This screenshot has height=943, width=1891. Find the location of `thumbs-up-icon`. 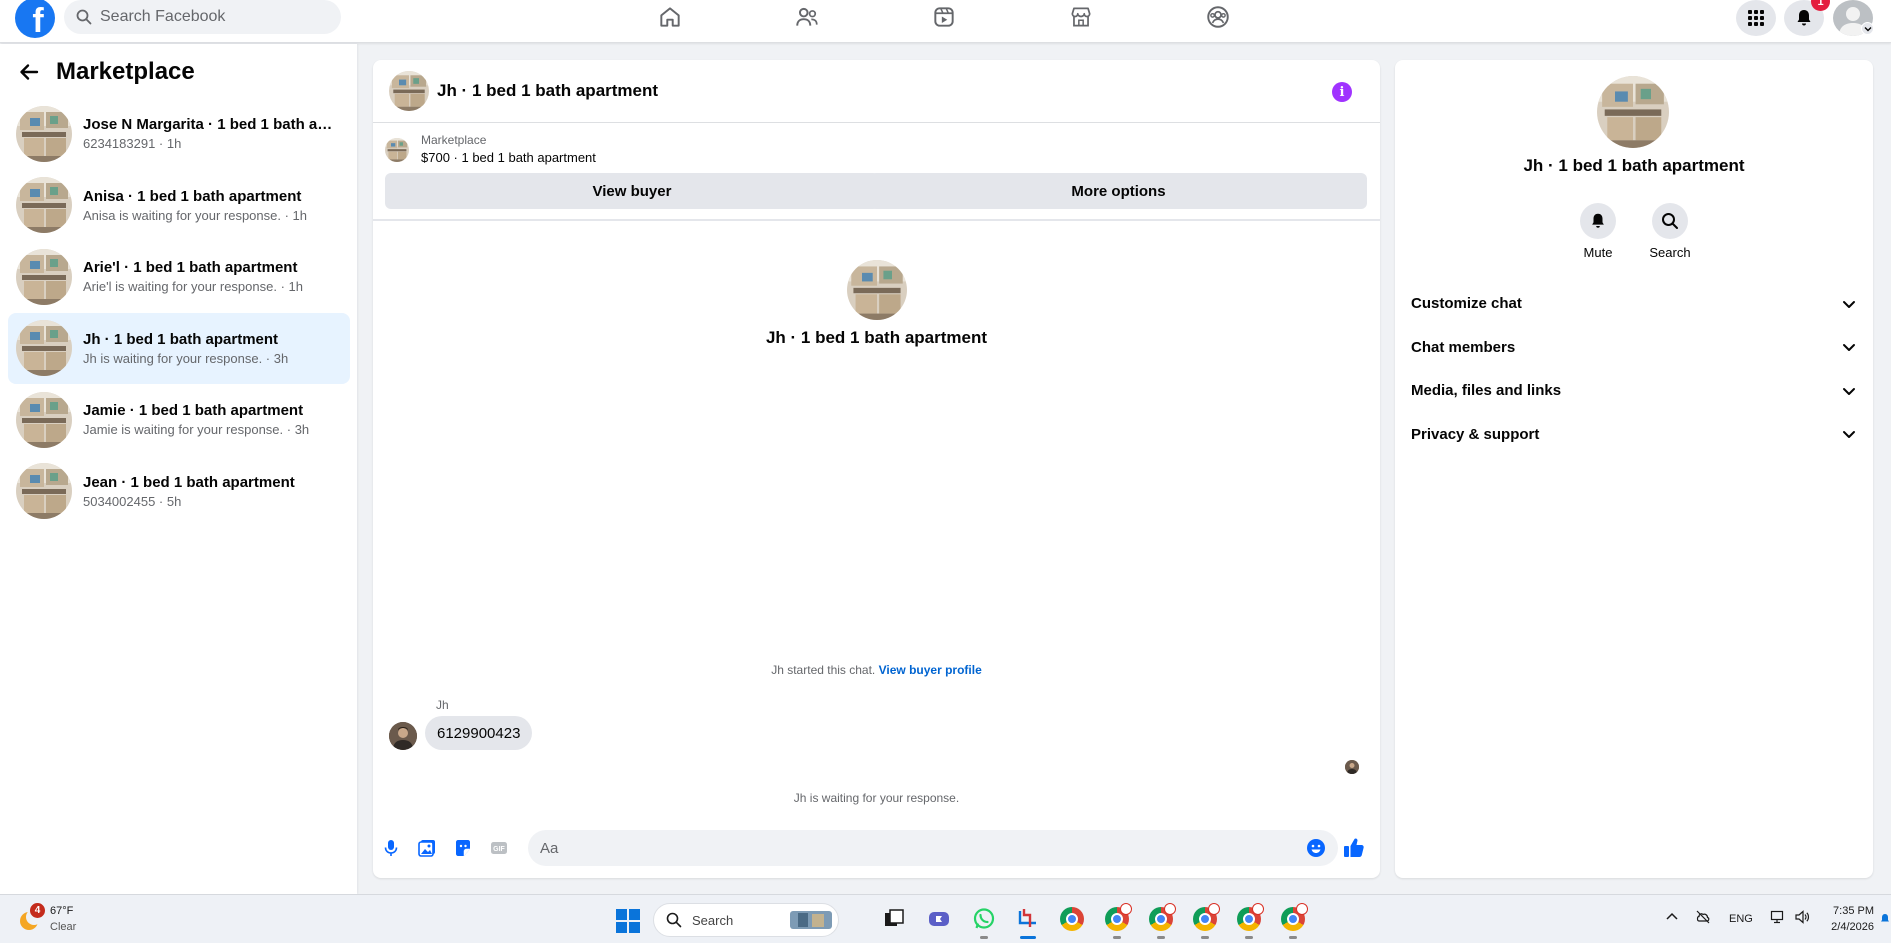

thumbs-up-icon is located at coordinates (1354, 848).